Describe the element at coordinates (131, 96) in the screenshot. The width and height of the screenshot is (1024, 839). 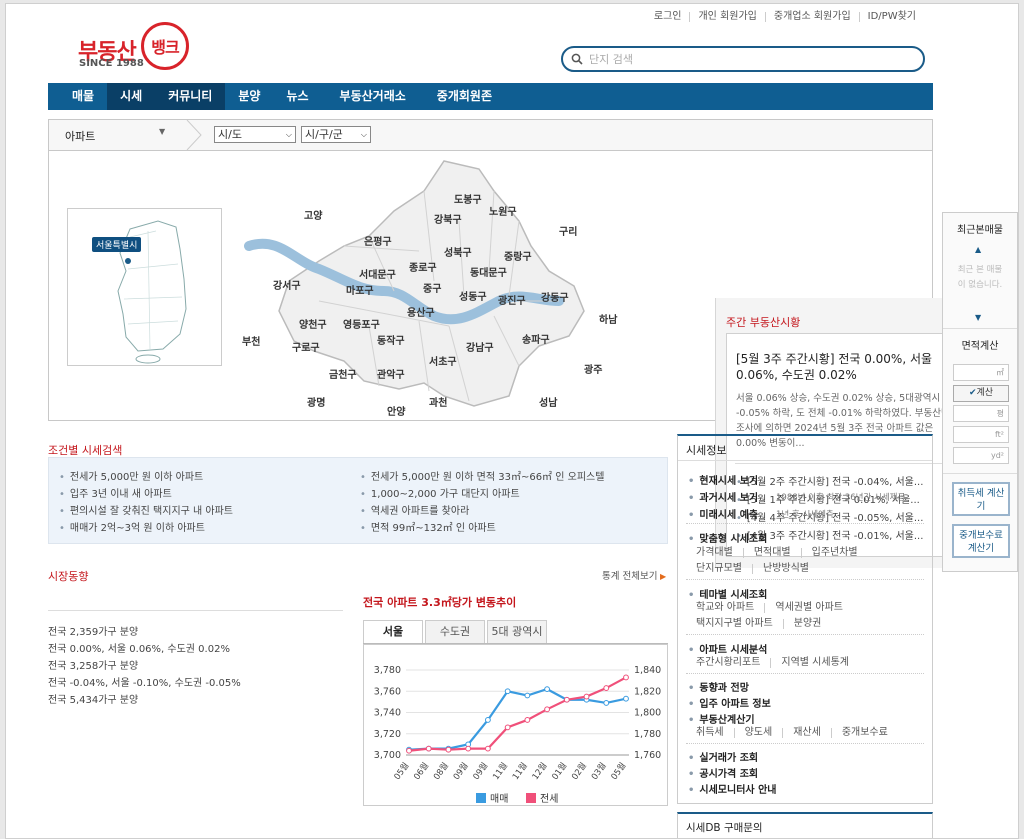
I see `nav-price: 시세` at that location.